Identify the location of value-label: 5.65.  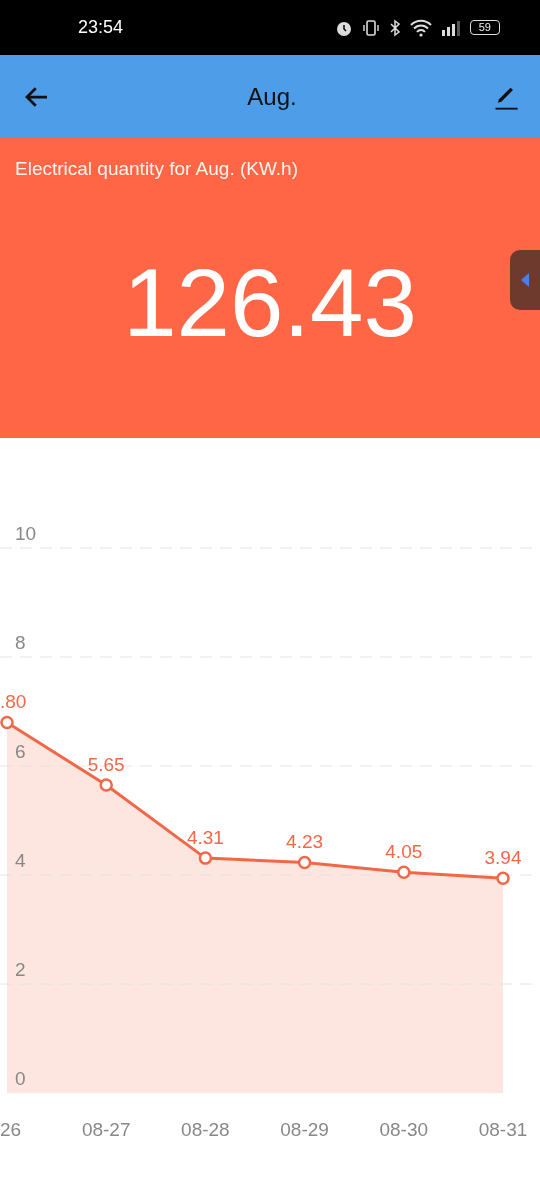
(106, 765).